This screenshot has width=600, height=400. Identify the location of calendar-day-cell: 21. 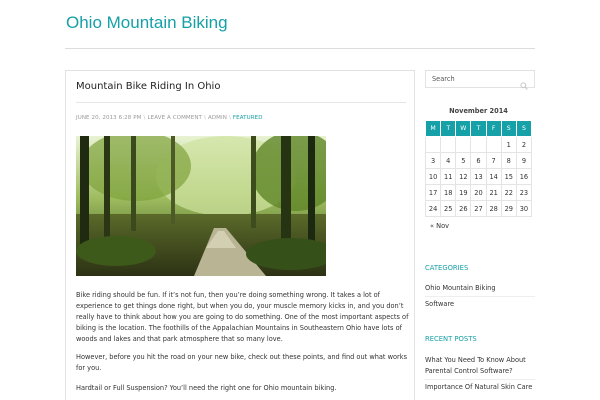
(493, 192).